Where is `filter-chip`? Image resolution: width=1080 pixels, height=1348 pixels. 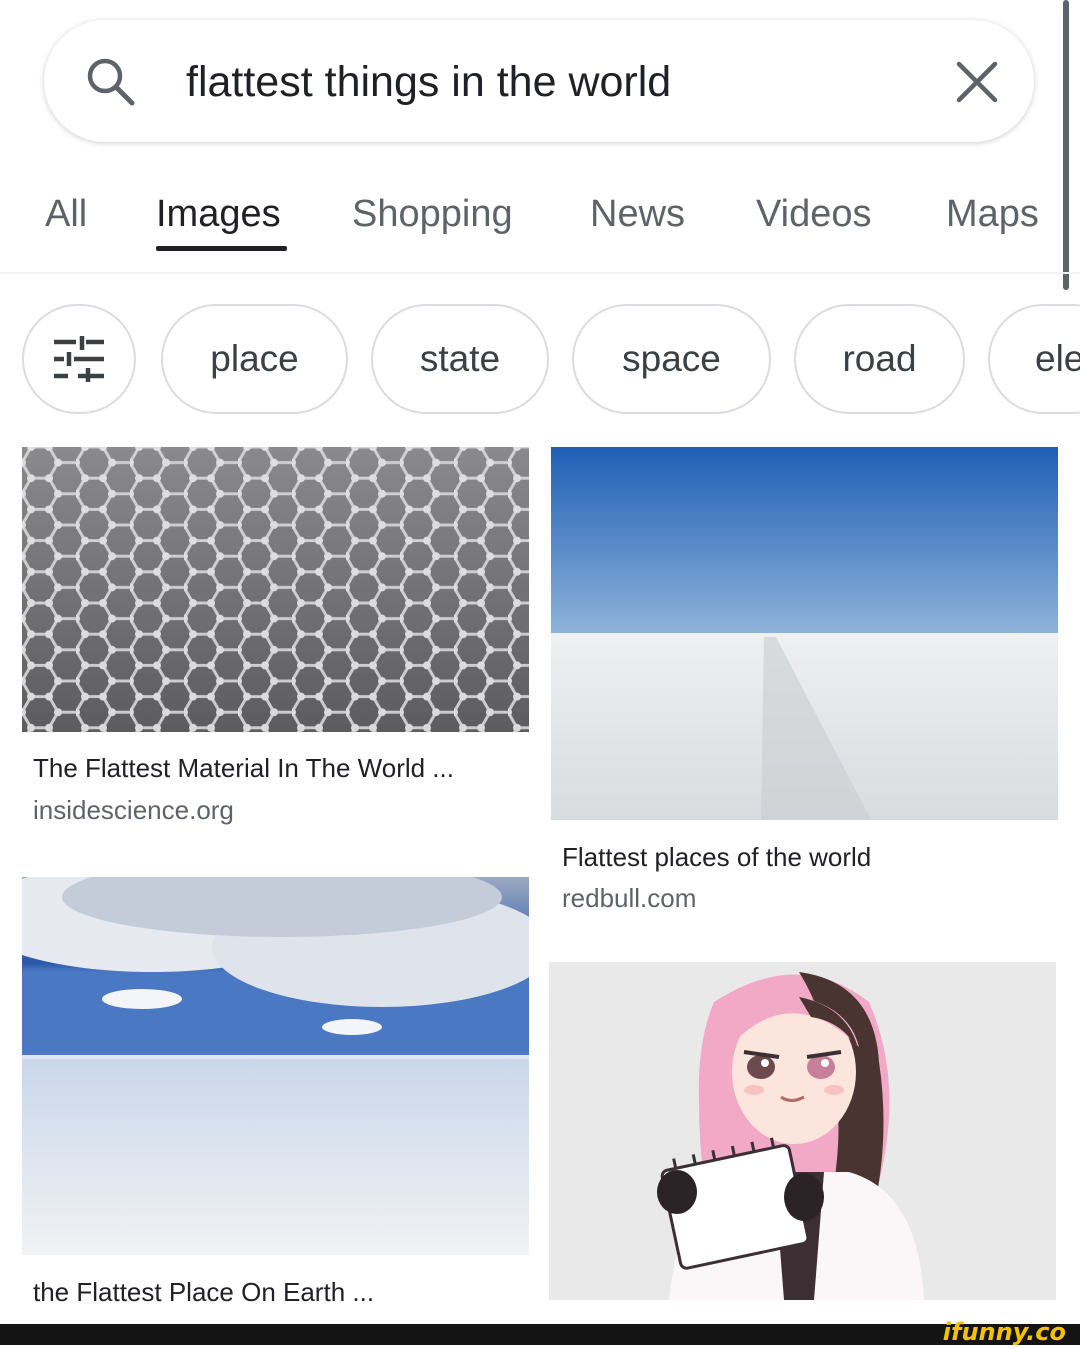
filter-chip is located at coordinates (79, 359).